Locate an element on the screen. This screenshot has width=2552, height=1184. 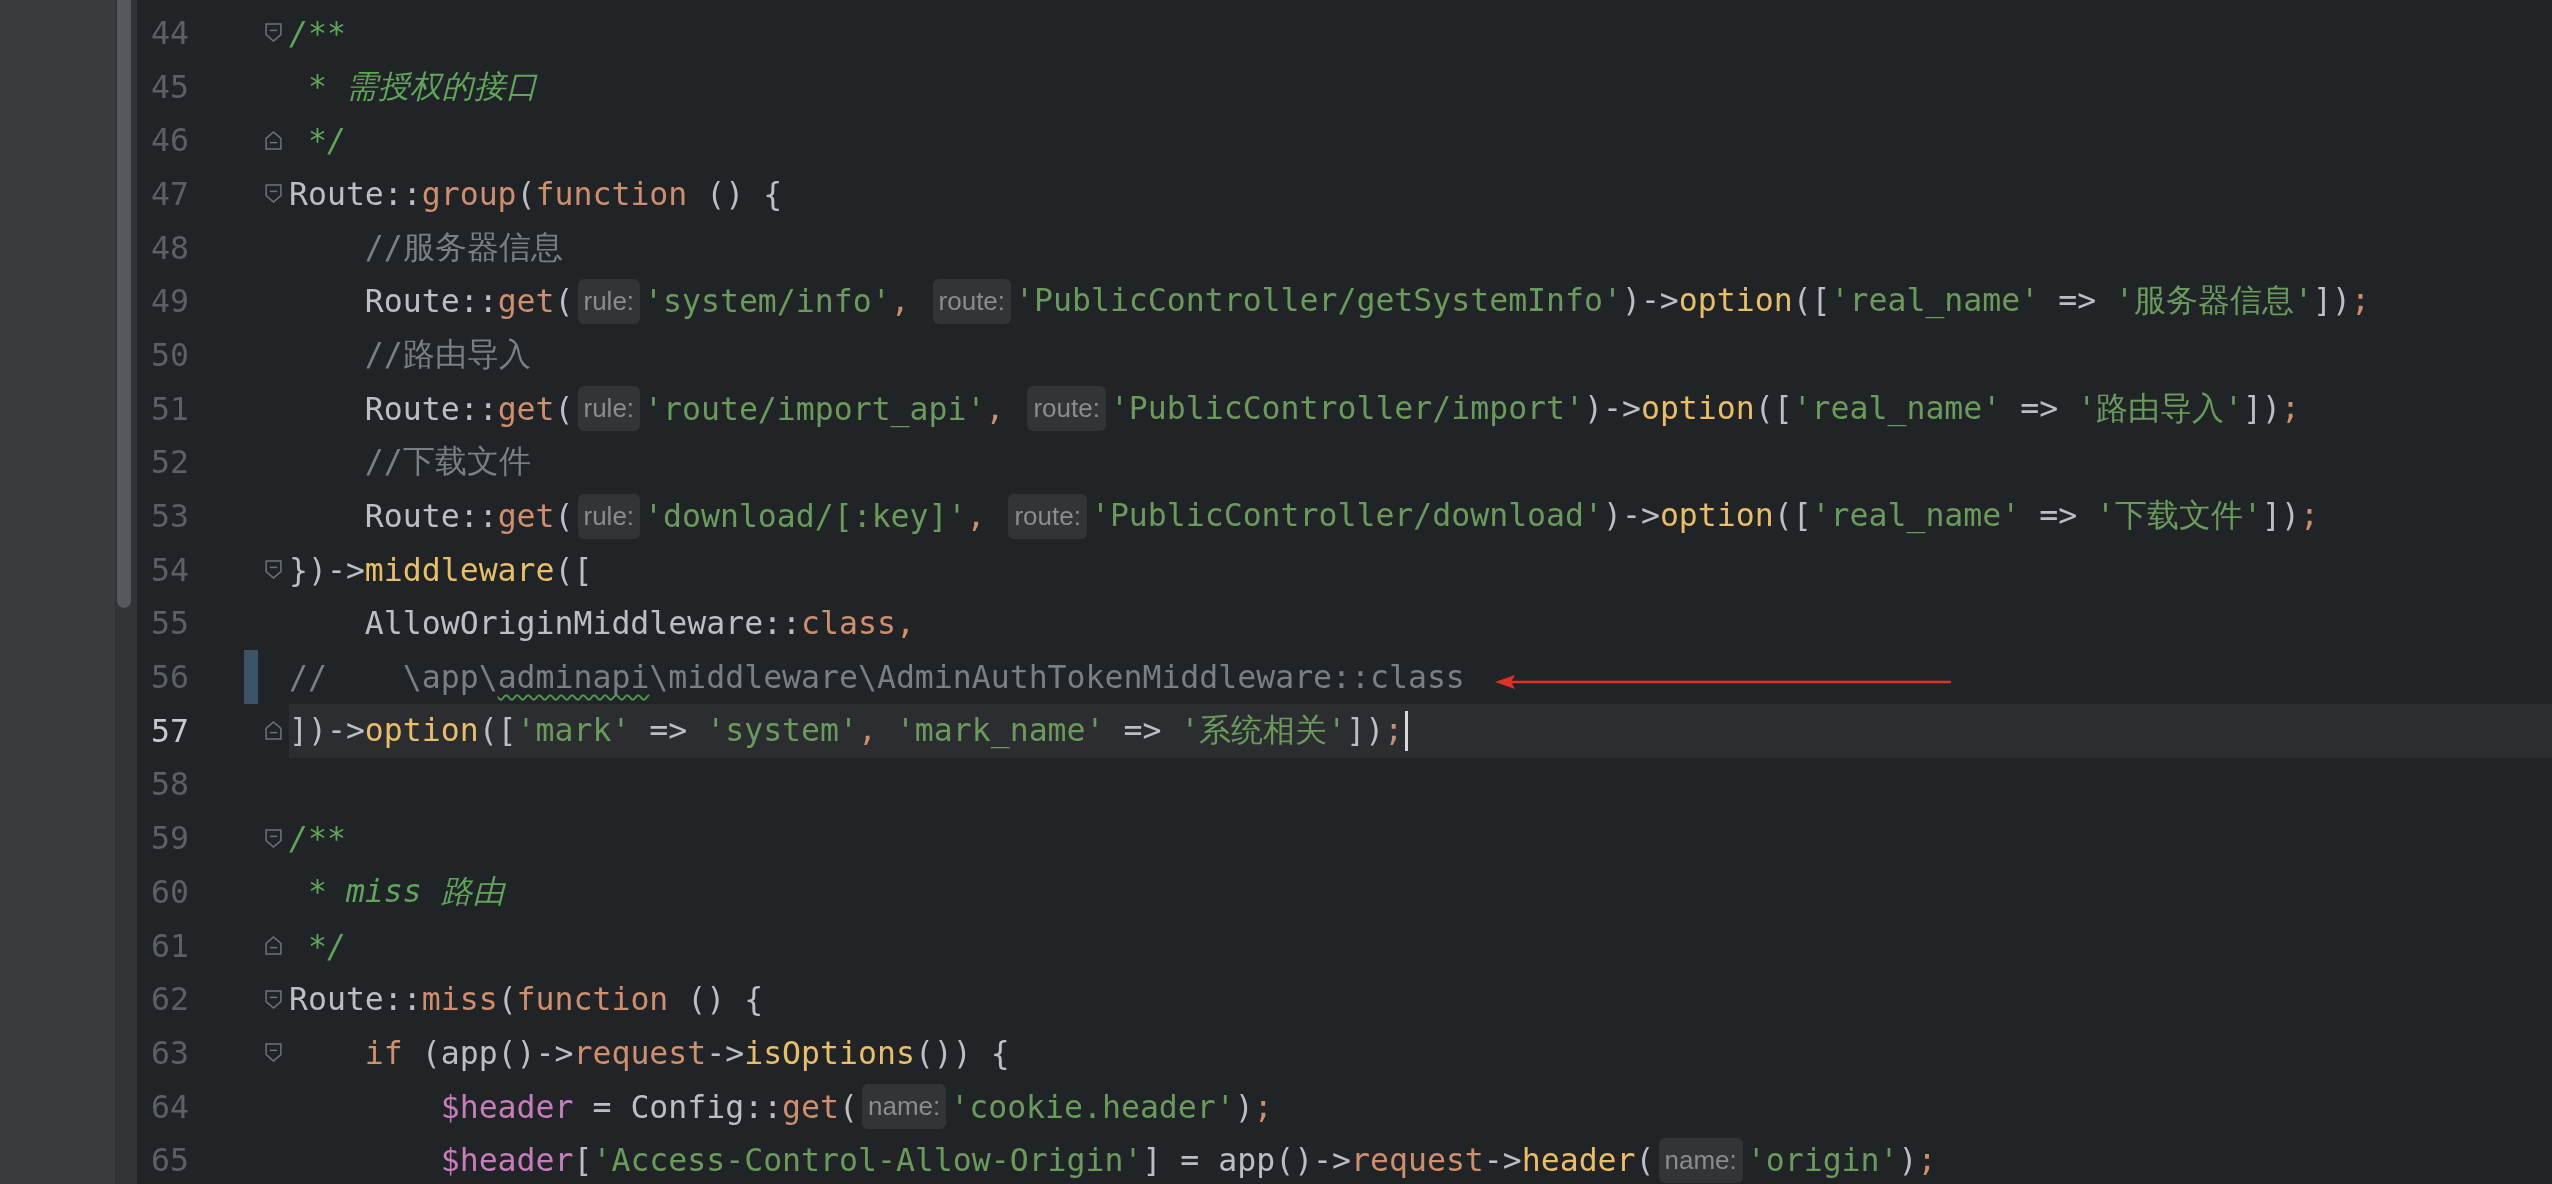
line-number: 52 is located at coordinates (169, 462).